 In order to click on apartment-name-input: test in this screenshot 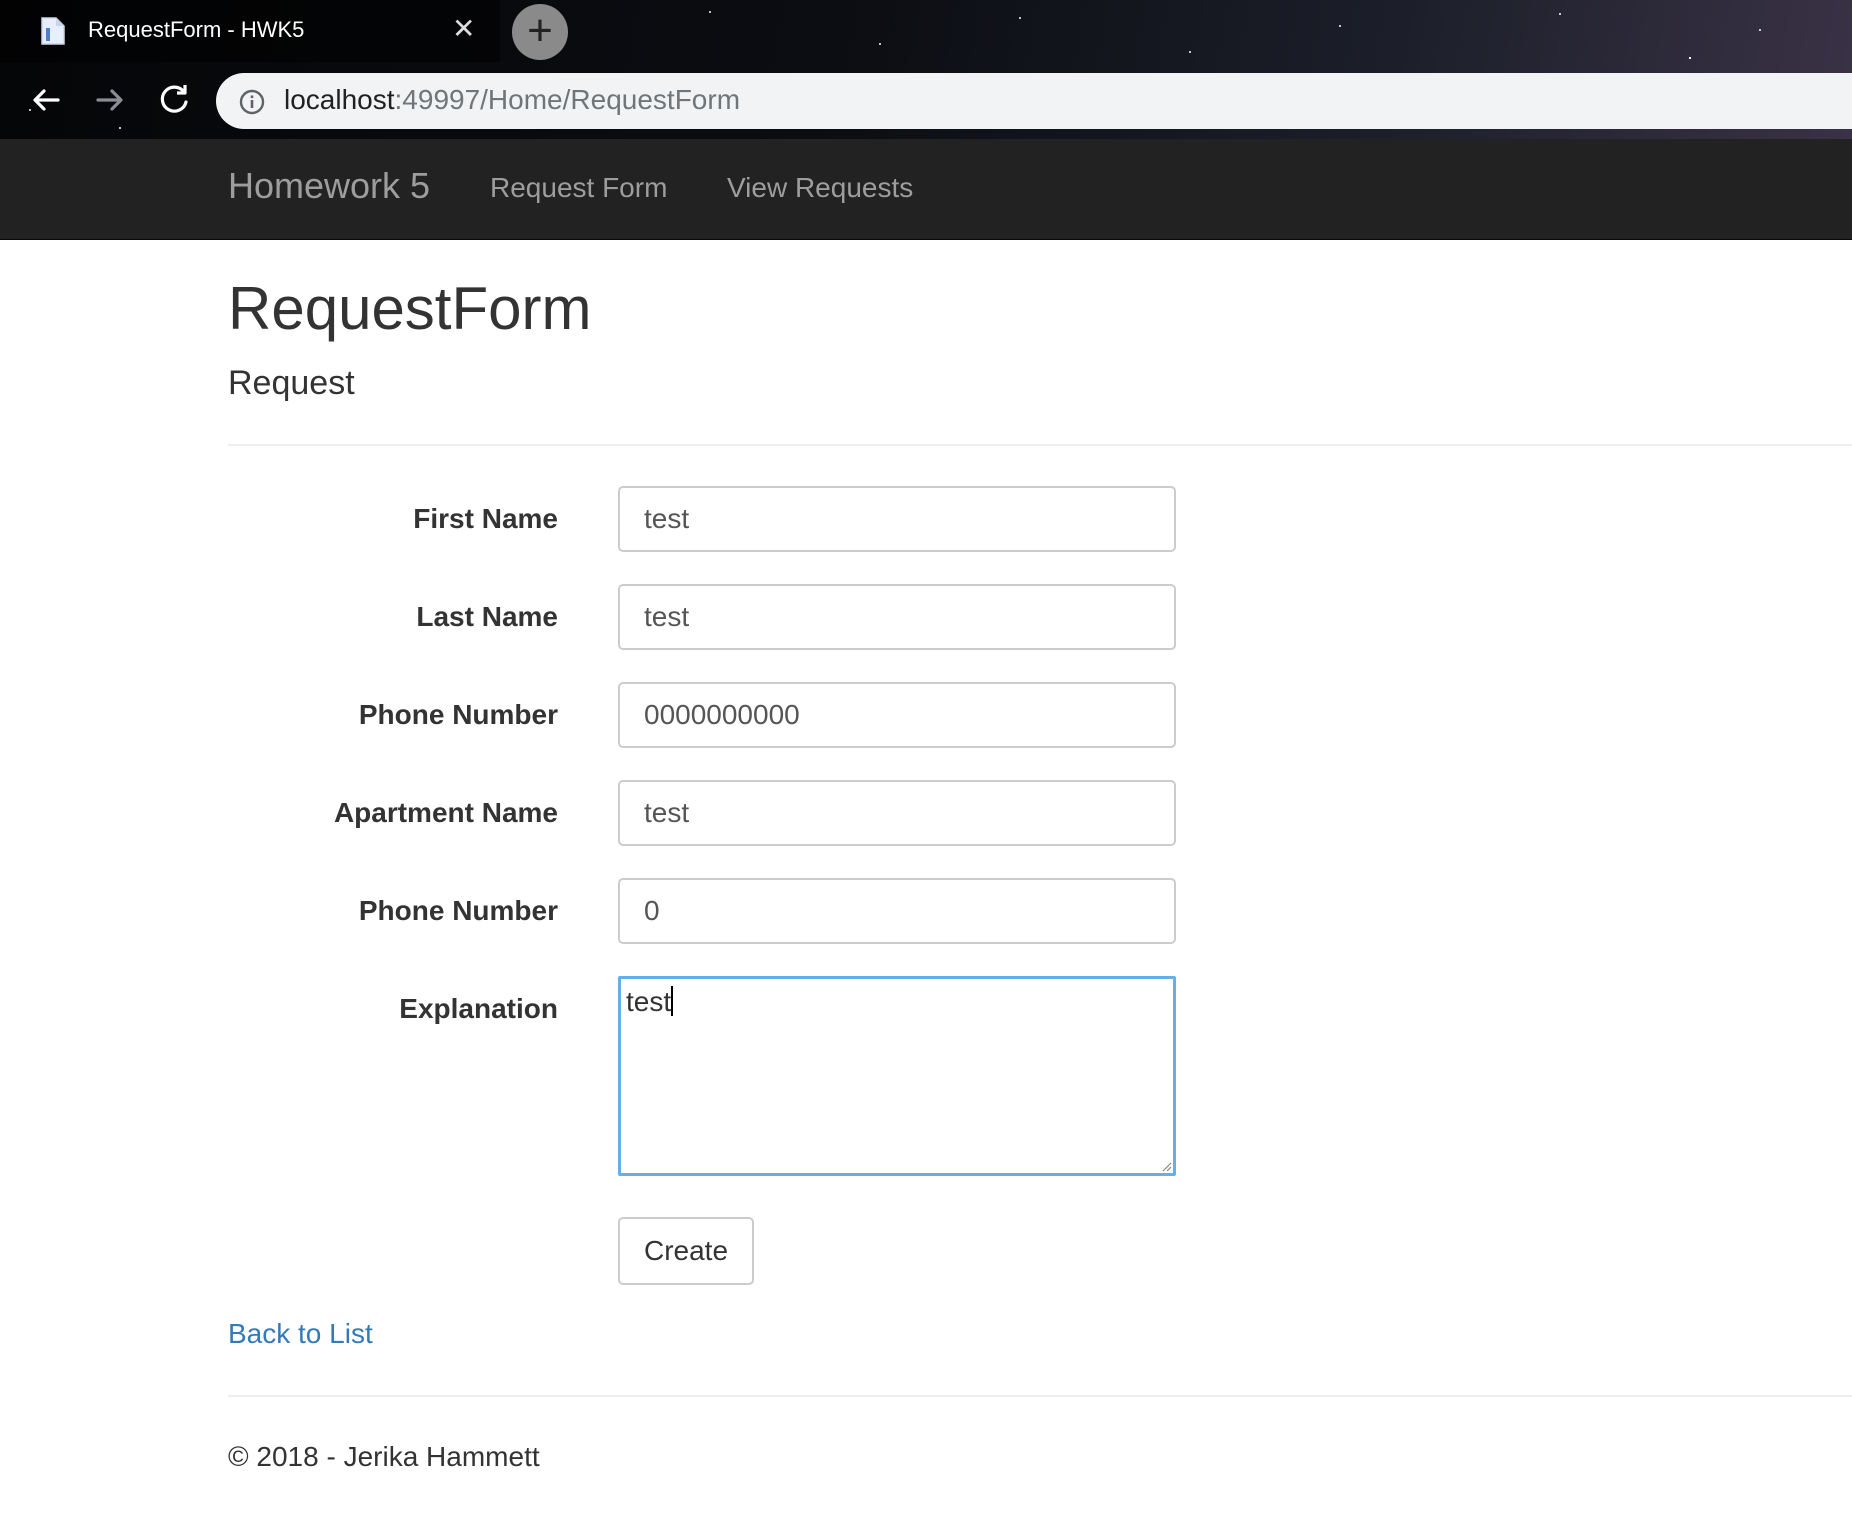, I will do `click(897, 813)`.